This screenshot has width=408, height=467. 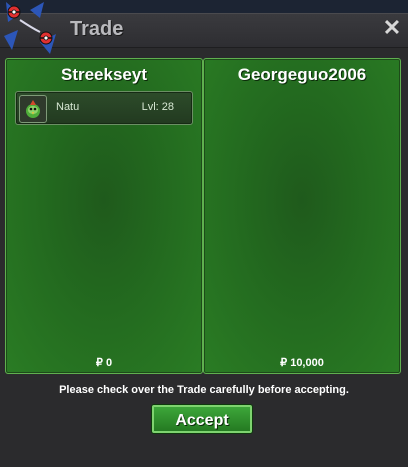 I want to click on accept-button: Accept, so click(x=202, y=419).